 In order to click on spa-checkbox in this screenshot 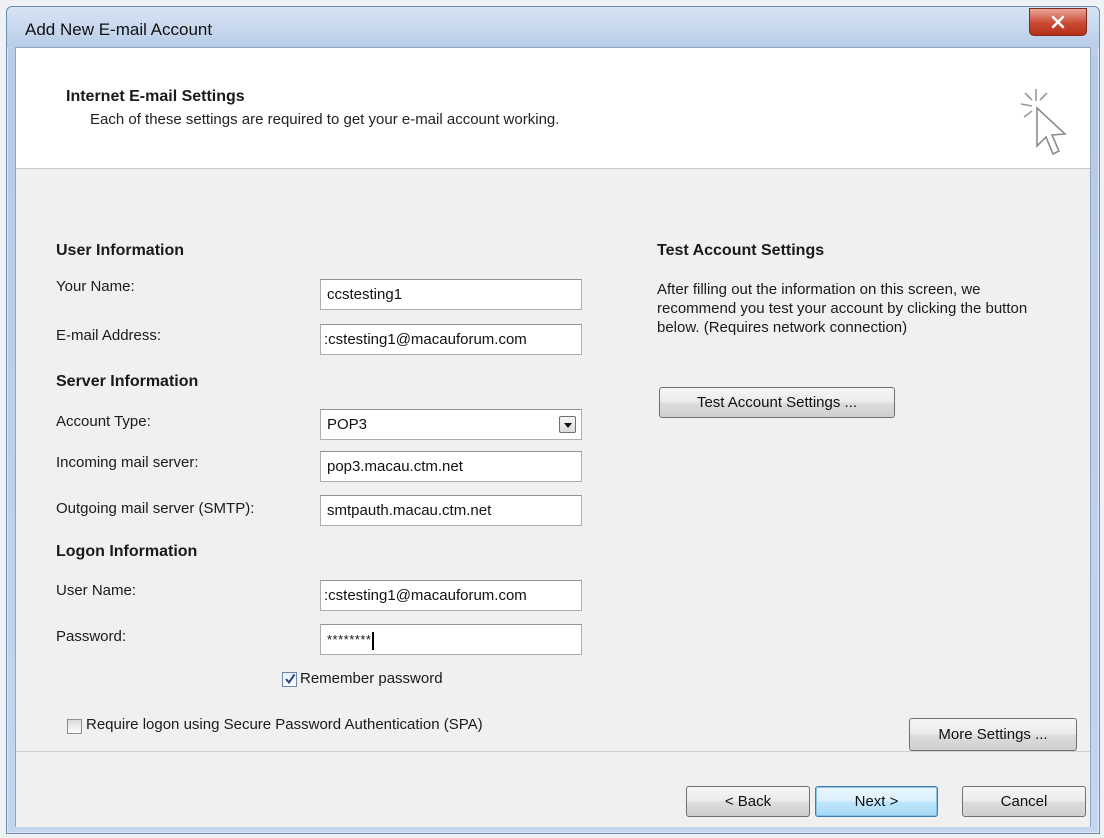, I will do `click(74, 726)`.